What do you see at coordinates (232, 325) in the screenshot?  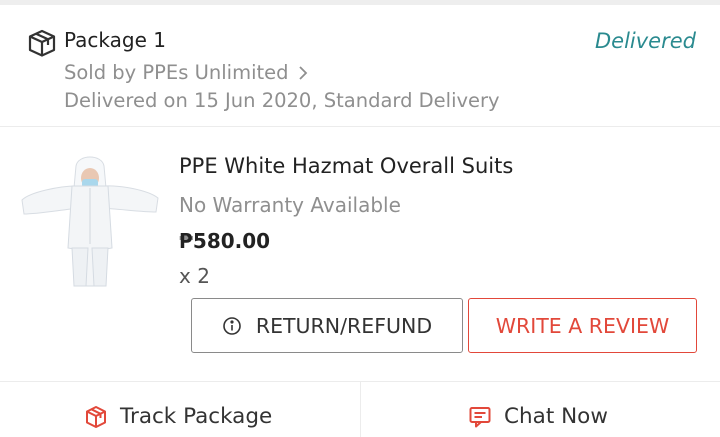 I see `info-icon` at bounding box center [232, 325].